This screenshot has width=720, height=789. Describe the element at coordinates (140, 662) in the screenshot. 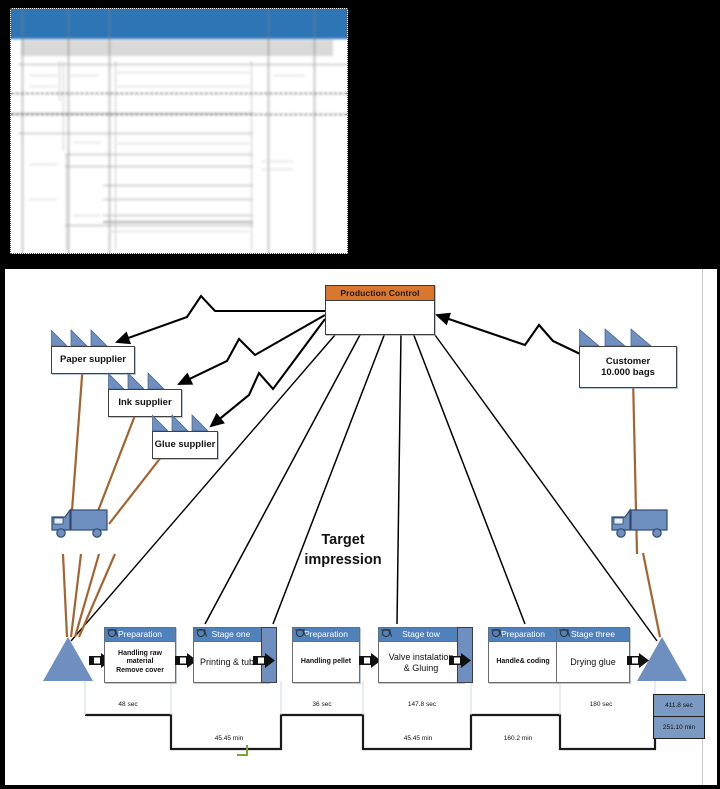

I see `process-step-1-line2: material` at that location.